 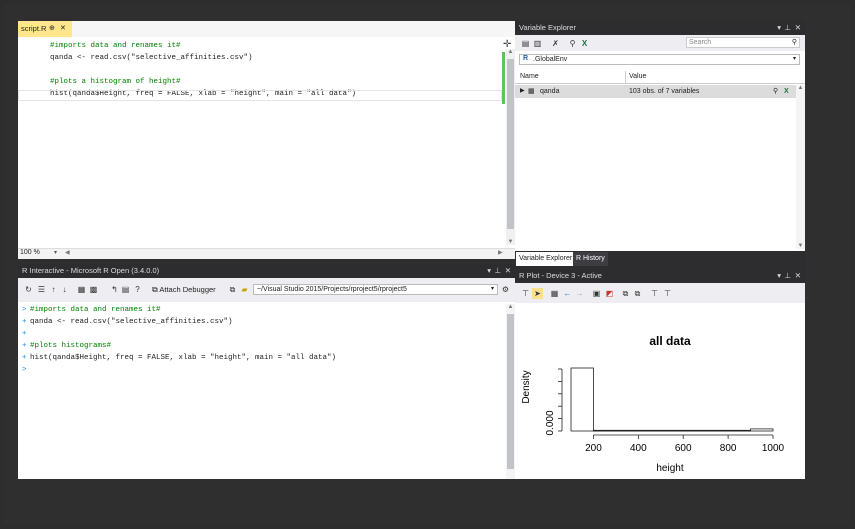 What do you see at coordinates (526, 58) in the screenshot?
I see `r-env-icon: R` at bounding box center [526, 58].